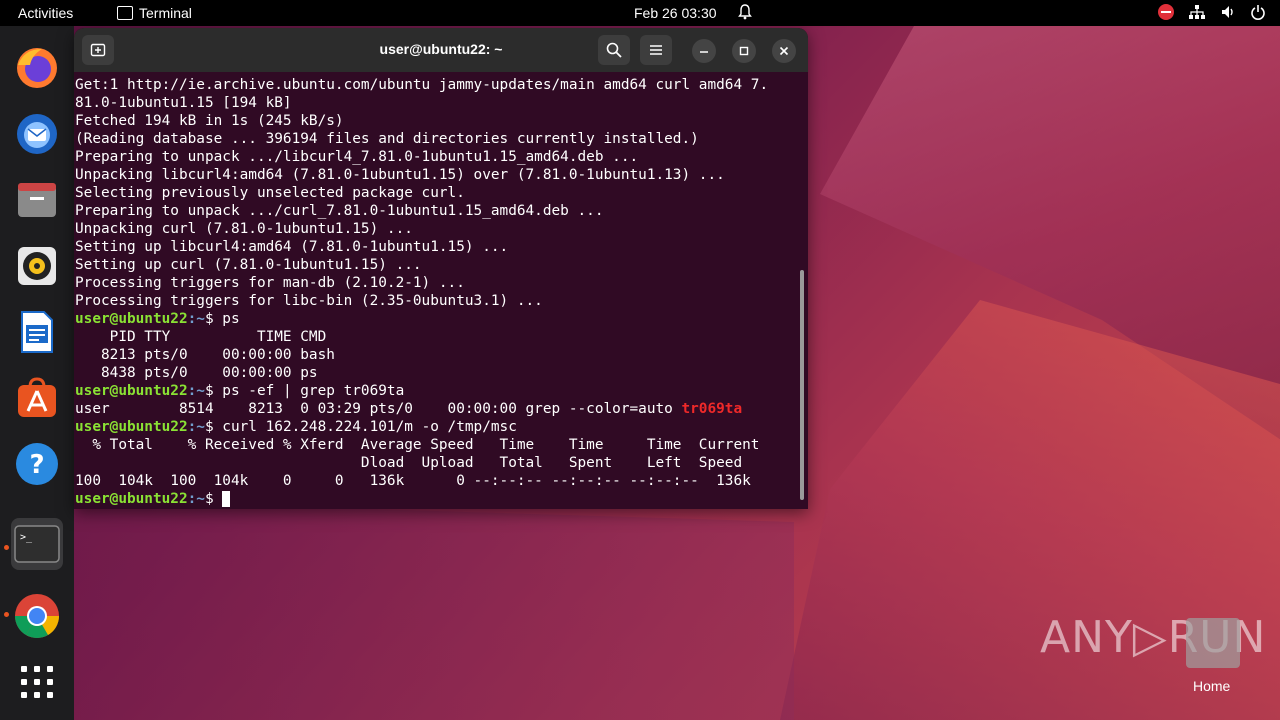 Image resolution: width=1280 pixels, height=720 pixels. I want to click on title-bar: user@ubuntu22: ~, so click(441, 50).